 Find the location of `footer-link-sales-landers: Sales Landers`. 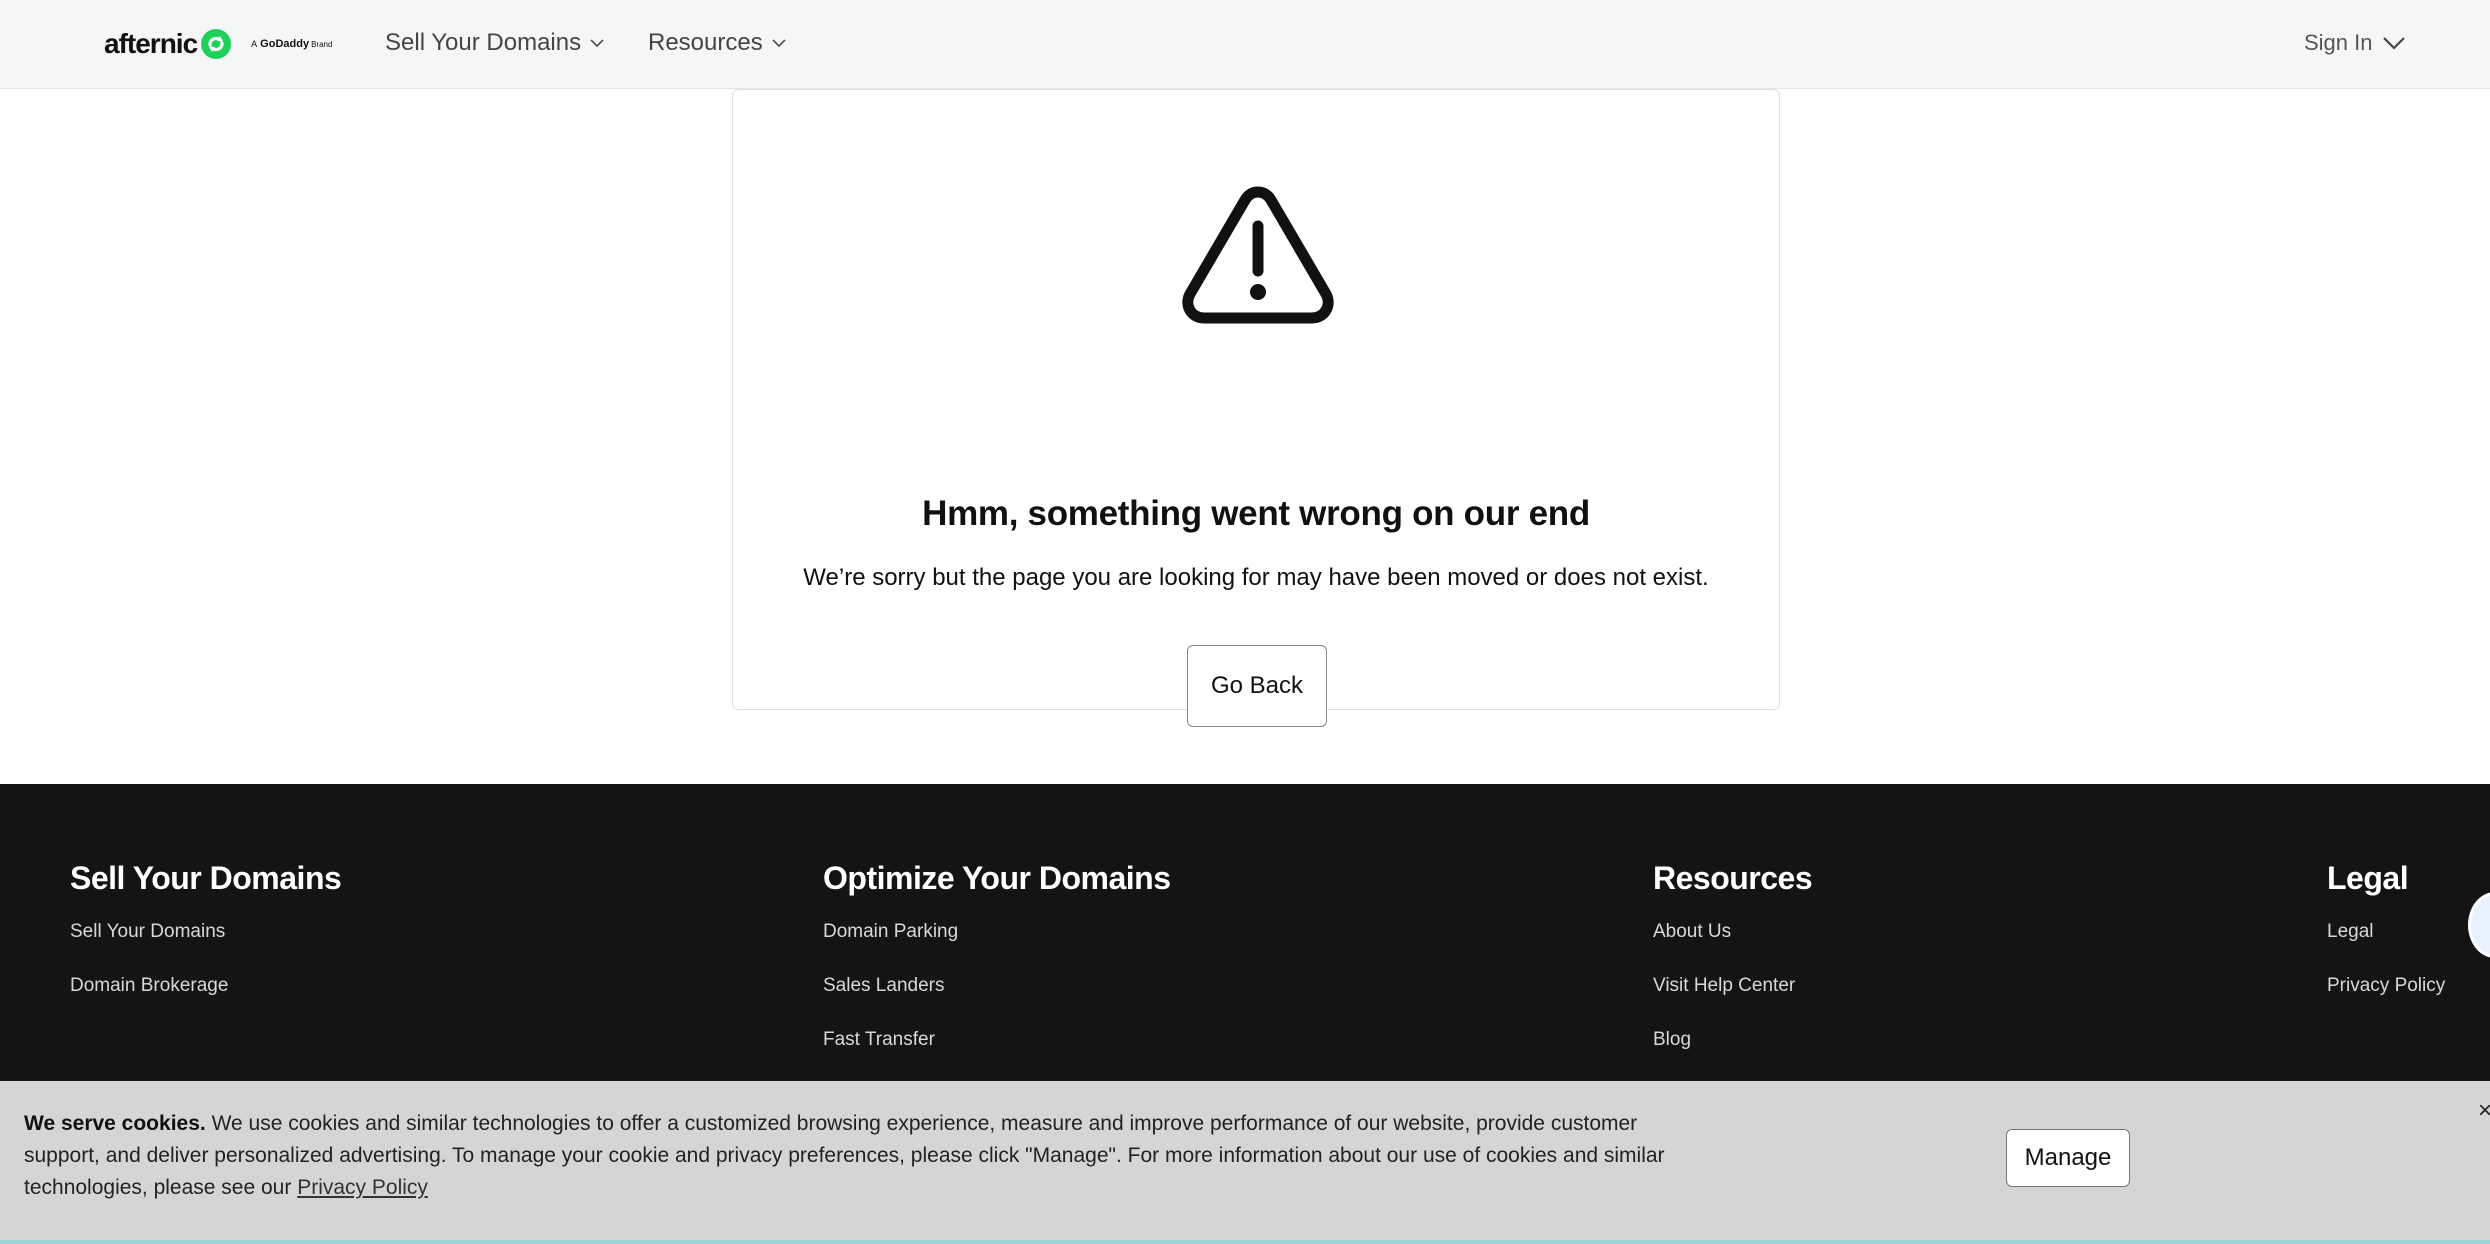

footer-link-sales-landers: Sales Landers is located at coordinates (996, 1002).